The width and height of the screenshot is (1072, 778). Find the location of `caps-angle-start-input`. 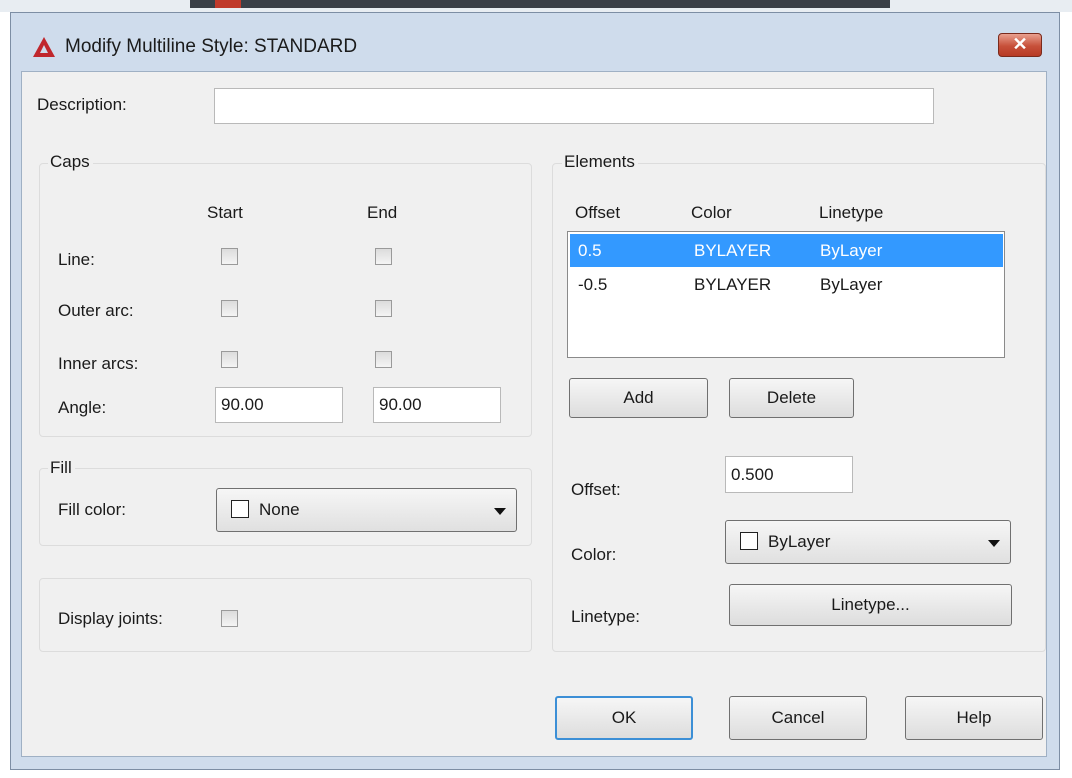

caps-angle-start-input is located at coordinates (279, 405).